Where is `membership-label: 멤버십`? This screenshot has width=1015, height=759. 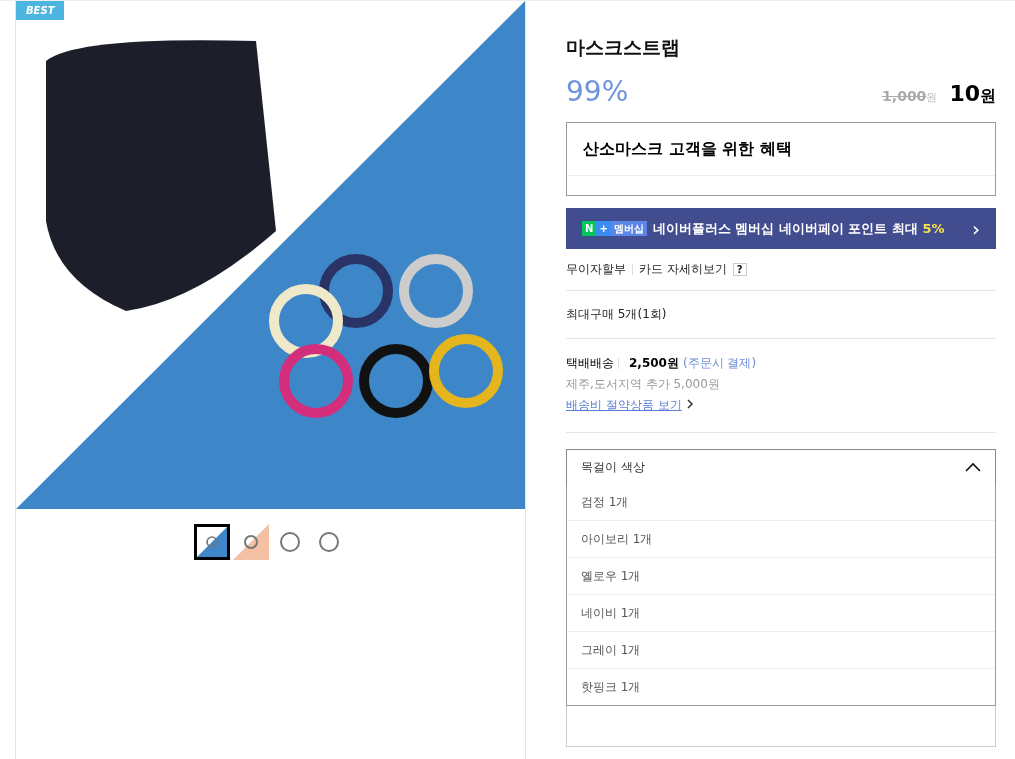 membership-label: 멤버십 is located at coordinates (628, 228).